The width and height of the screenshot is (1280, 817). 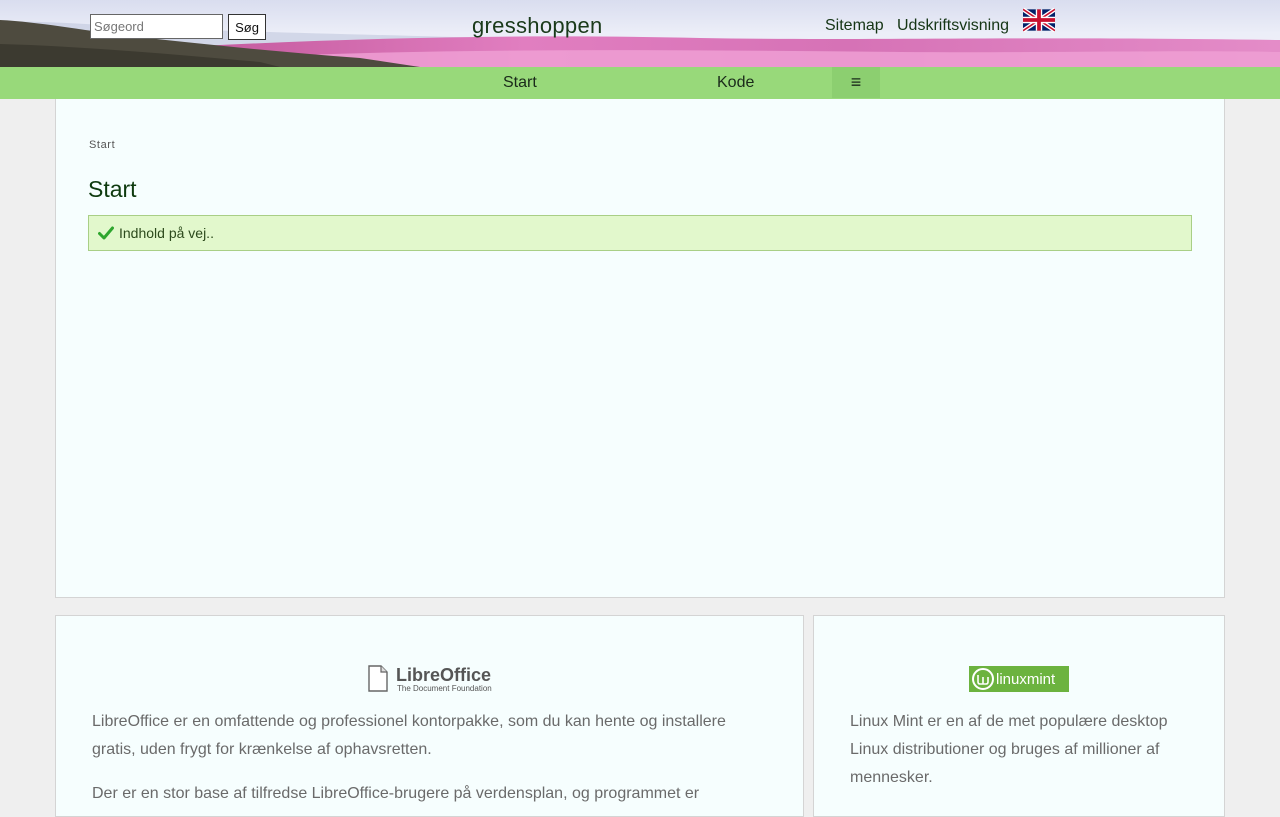 What do you see at coordinates (1039, 20) in the screenshot?
I see `uk-flag-icon` at bounding box center [1039, 20].